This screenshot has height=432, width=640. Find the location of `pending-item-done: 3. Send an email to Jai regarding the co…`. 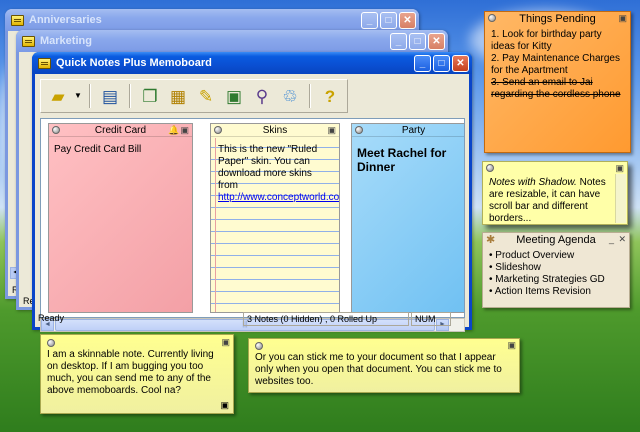

pending-item-done: 3. Send an email to Jai regarding the co… is located at coordinates (557, 89).